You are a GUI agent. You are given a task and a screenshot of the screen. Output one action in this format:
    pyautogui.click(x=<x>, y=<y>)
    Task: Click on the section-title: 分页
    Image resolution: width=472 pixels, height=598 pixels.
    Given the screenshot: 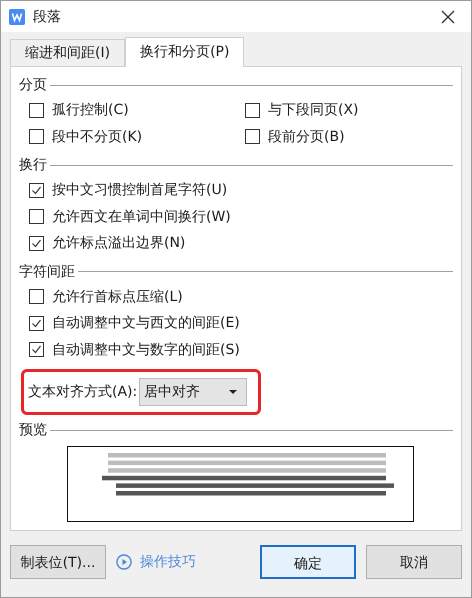 What is the action you would take?
    pyautogui.click(x=33, y=85)
    